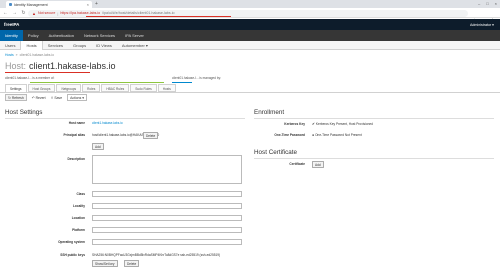  What do you see at coordinates (105, 263) in the screenshot?
I see `show-set-key-button: Show/Set key` at bounding box center [105, 263].